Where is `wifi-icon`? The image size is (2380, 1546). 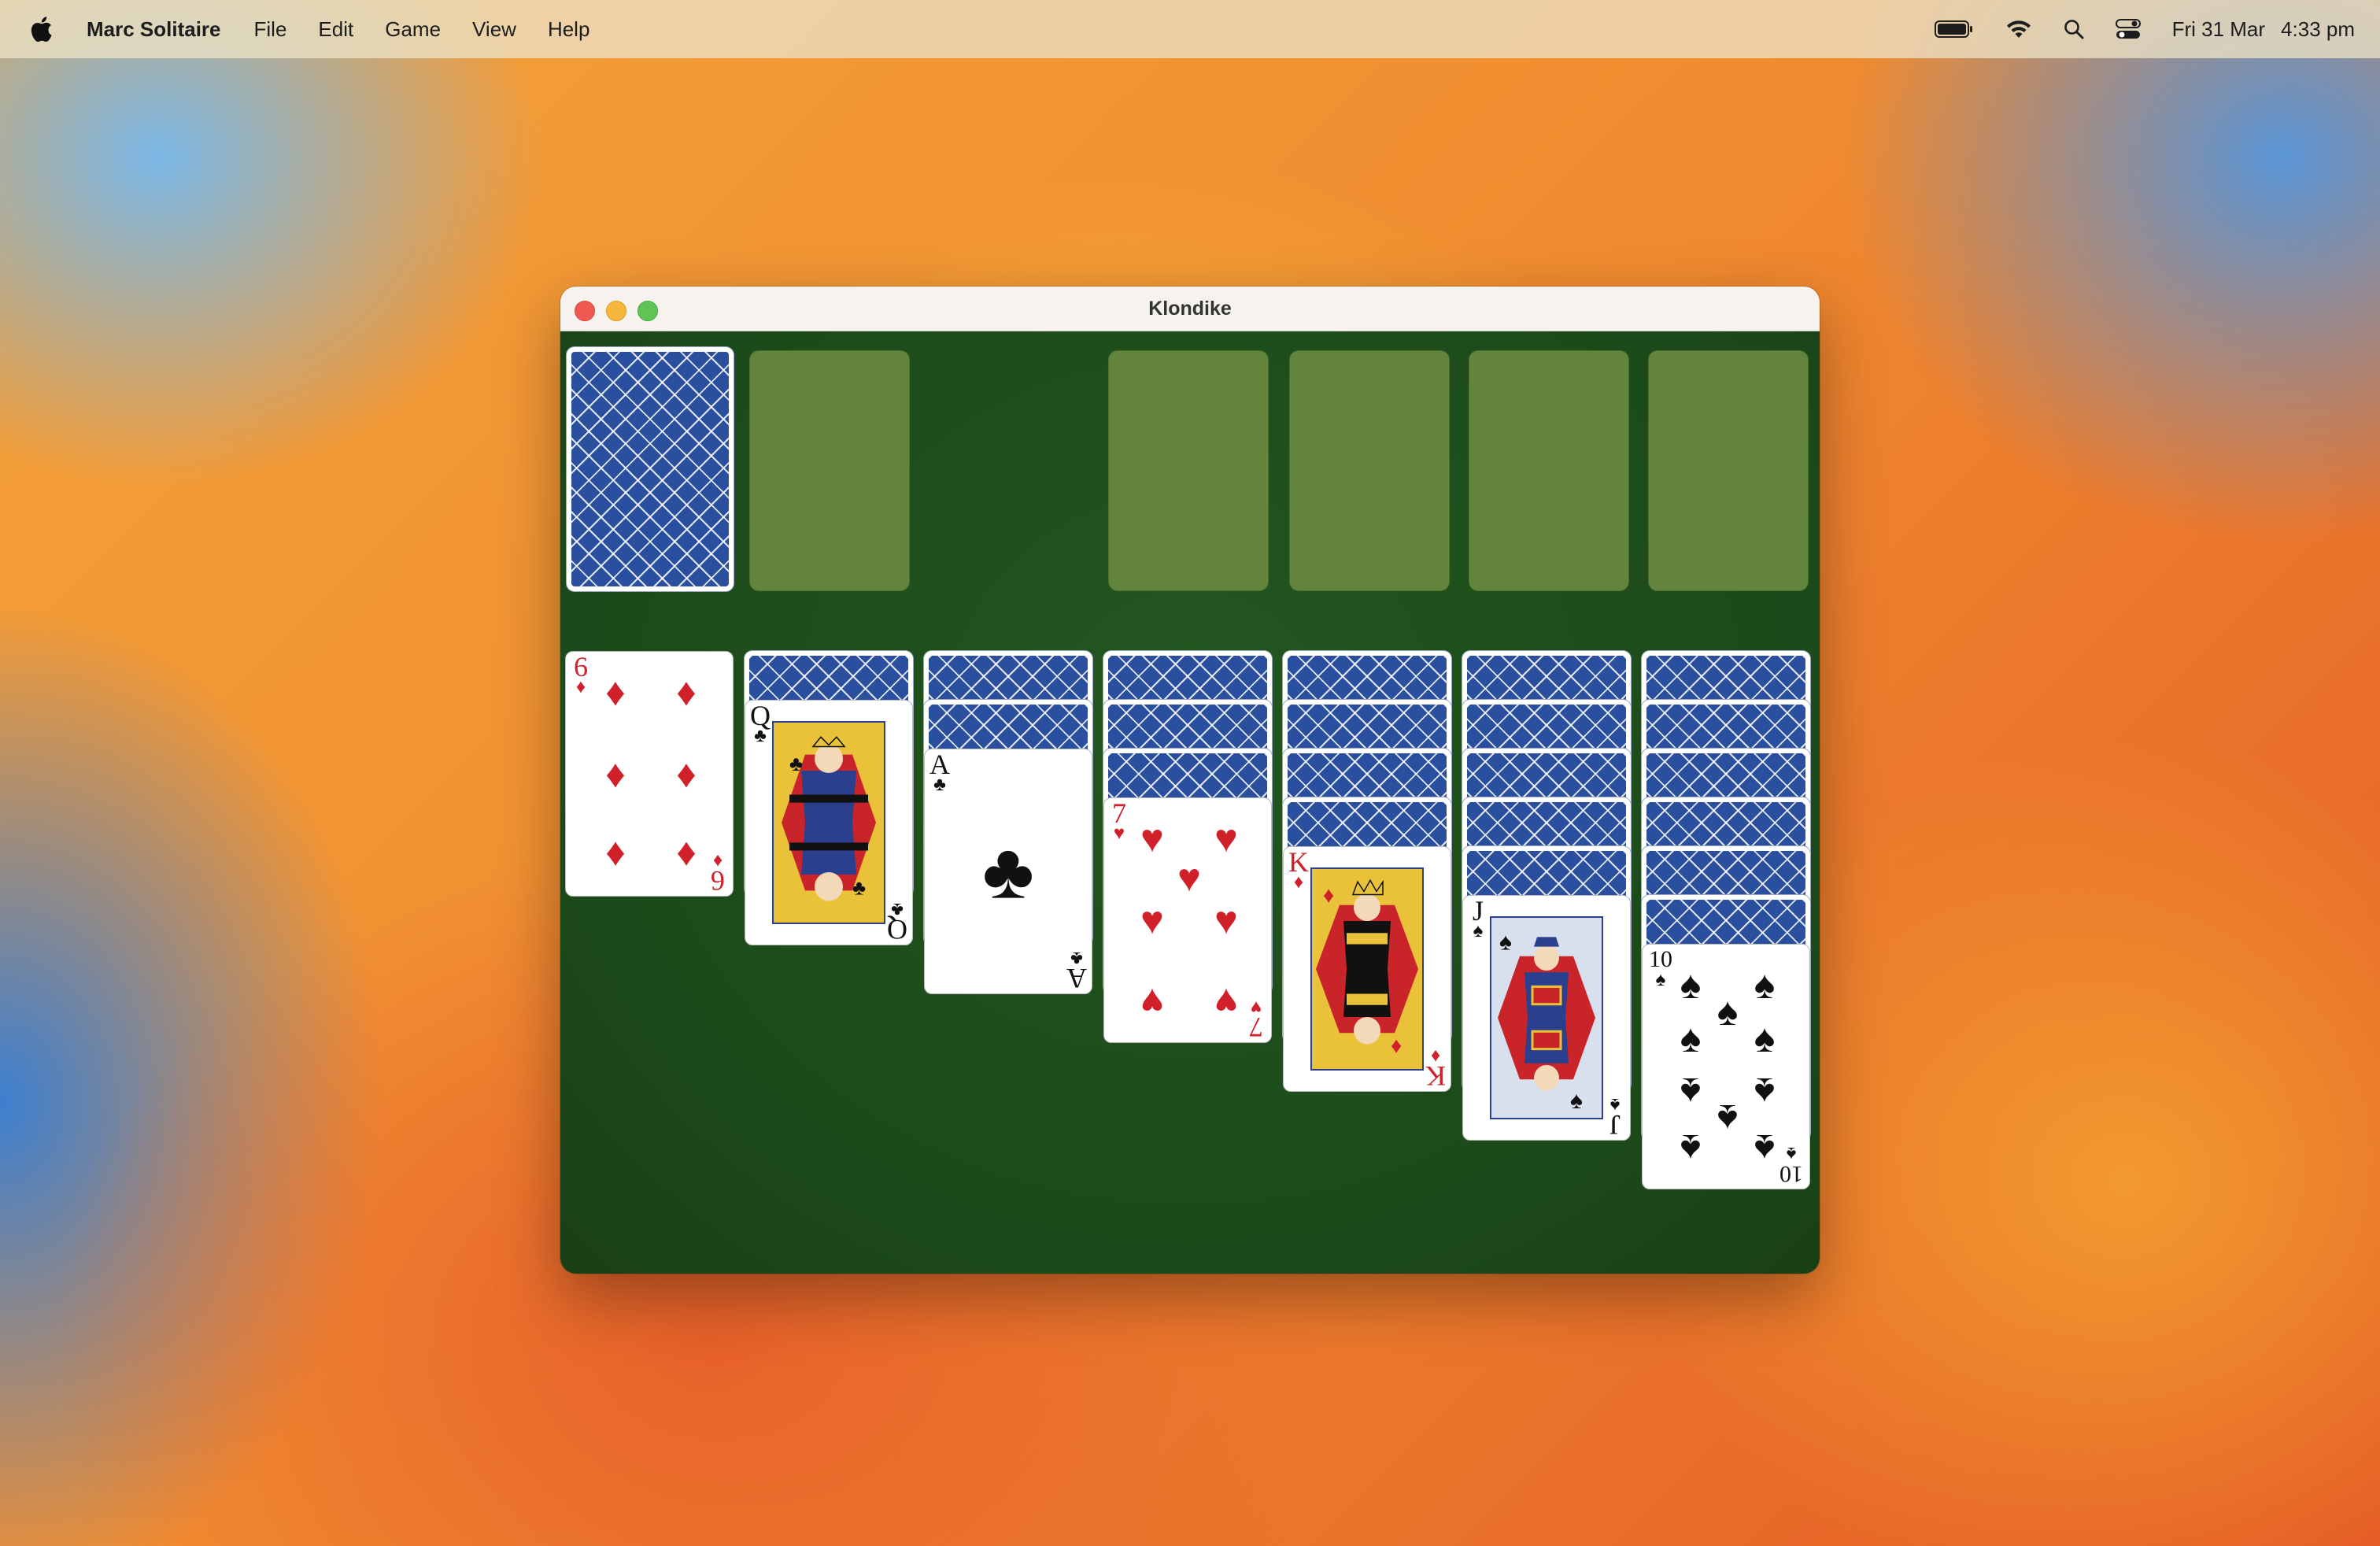 wifi-icon is located at coordinates (2018, 29).